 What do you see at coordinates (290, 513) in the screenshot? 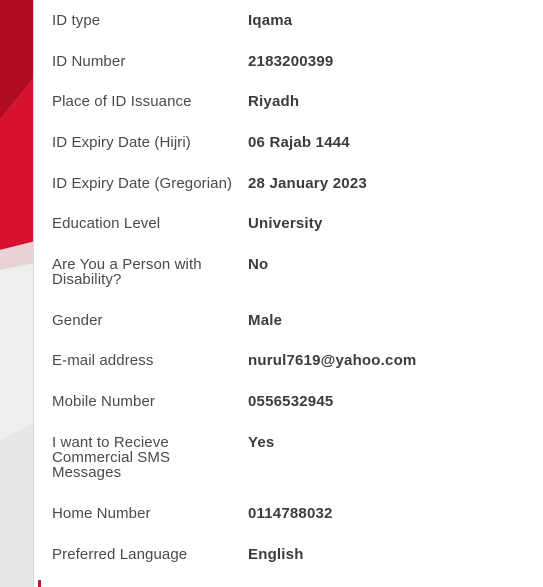
I see `home-number-value: 0114788032` at bounding box center [290, 513].